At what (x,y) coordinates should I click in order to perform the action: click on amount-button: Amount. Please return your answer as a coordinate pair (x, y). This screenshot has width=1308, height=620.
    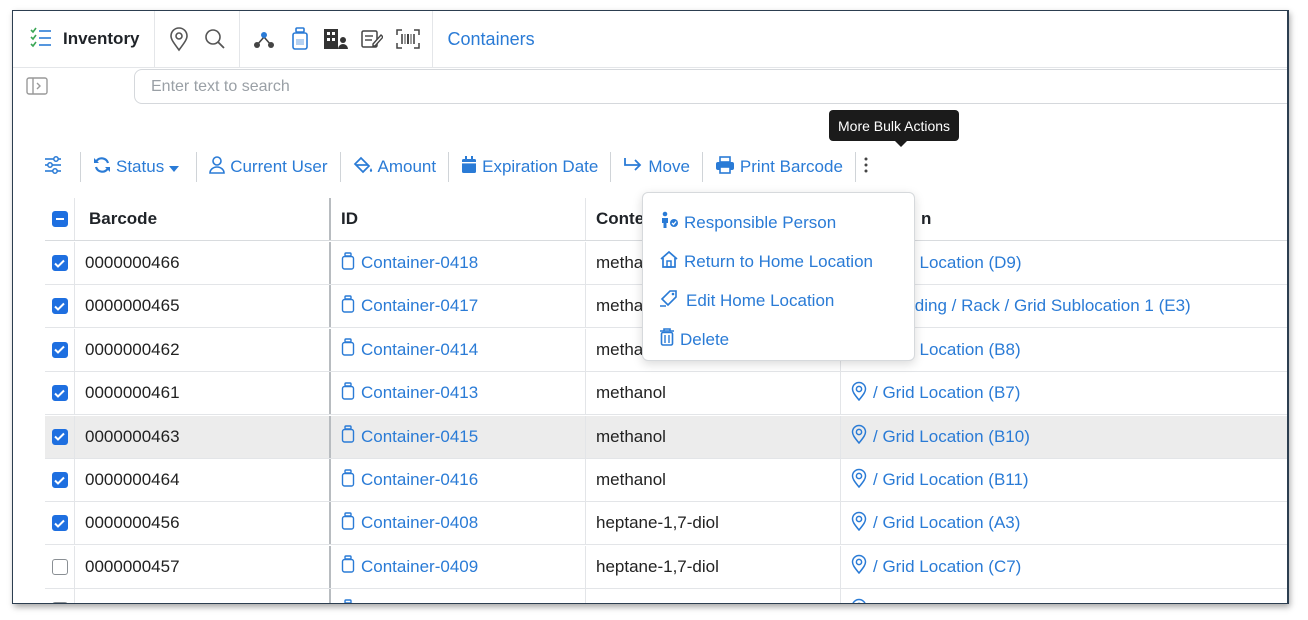
    Looking at the image, I should click on (395, 167).